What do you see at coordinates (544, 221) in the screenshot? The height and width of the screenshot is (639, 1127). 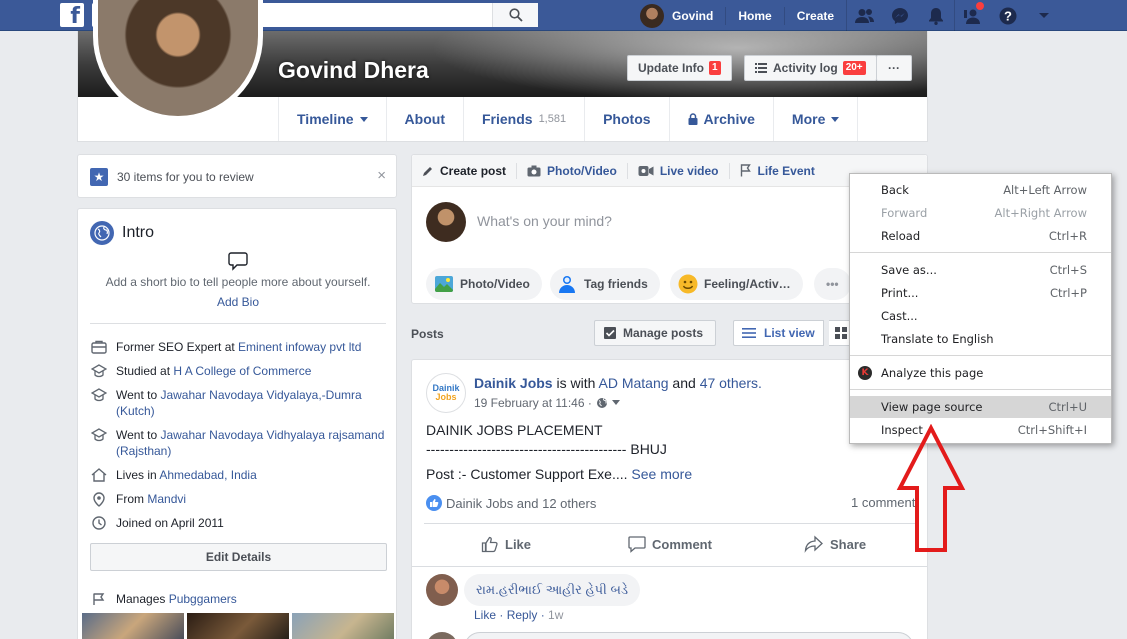 I see `composer-input: What's on your mind?` at bounding box center [544, 221].